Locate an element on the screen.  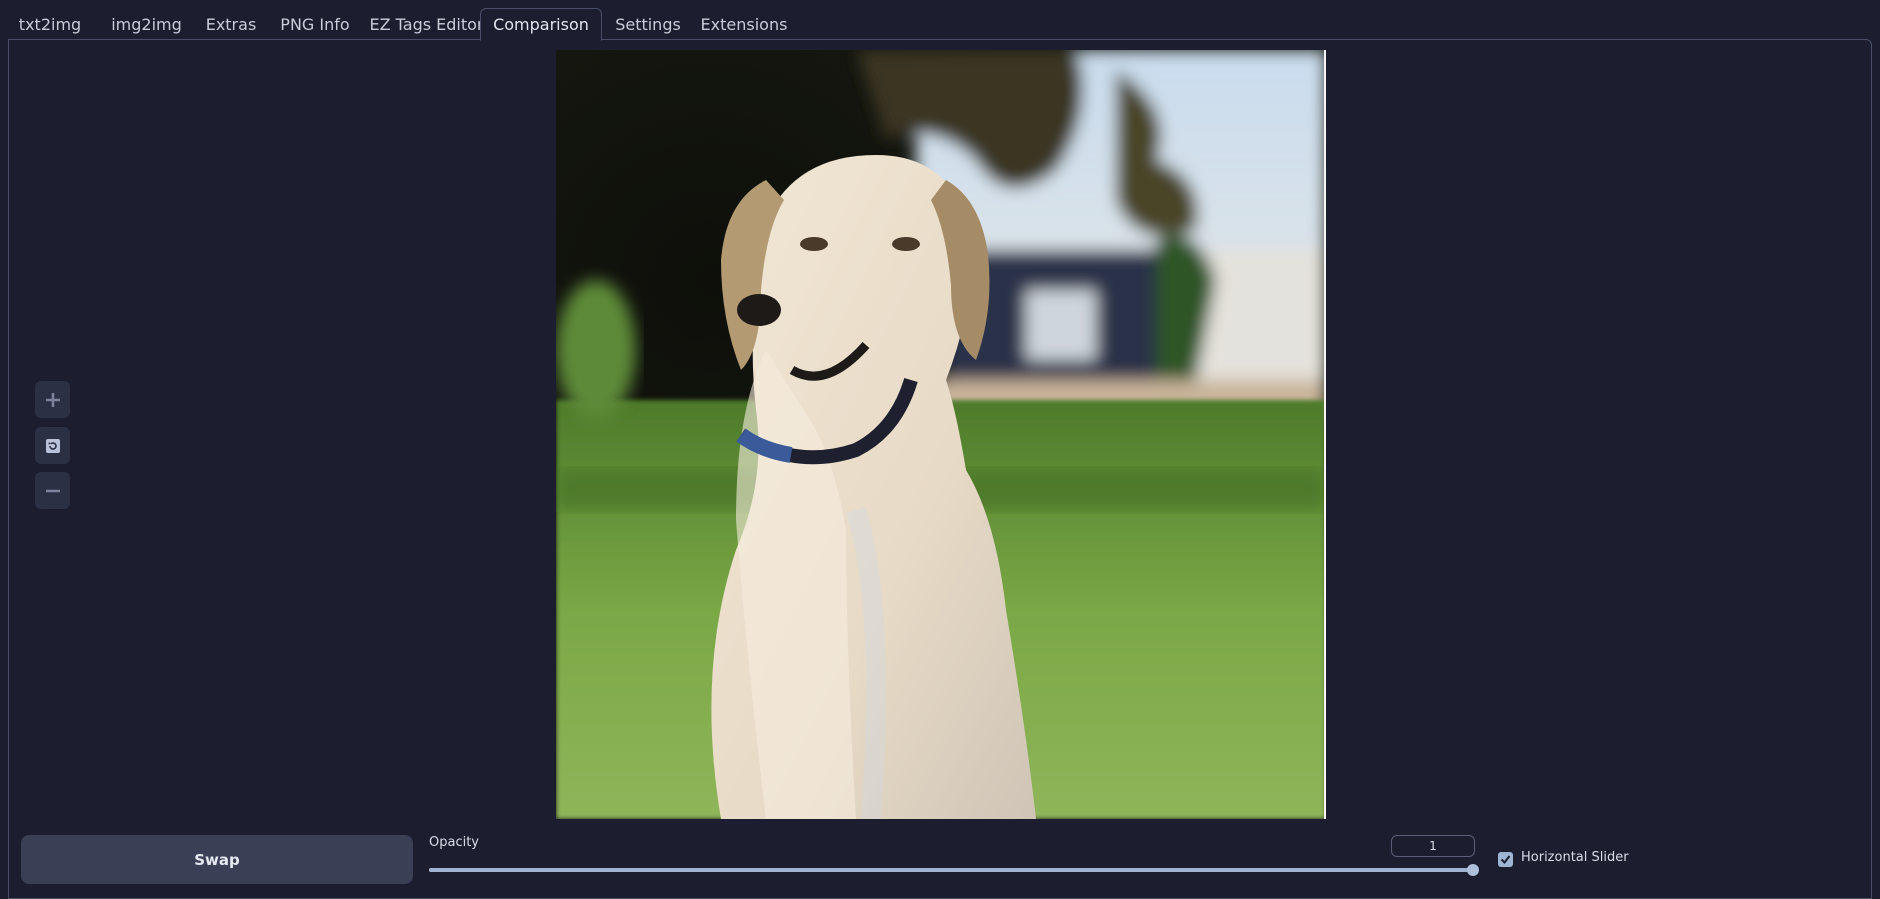
reset-icon is located at coordinates (52, 445).